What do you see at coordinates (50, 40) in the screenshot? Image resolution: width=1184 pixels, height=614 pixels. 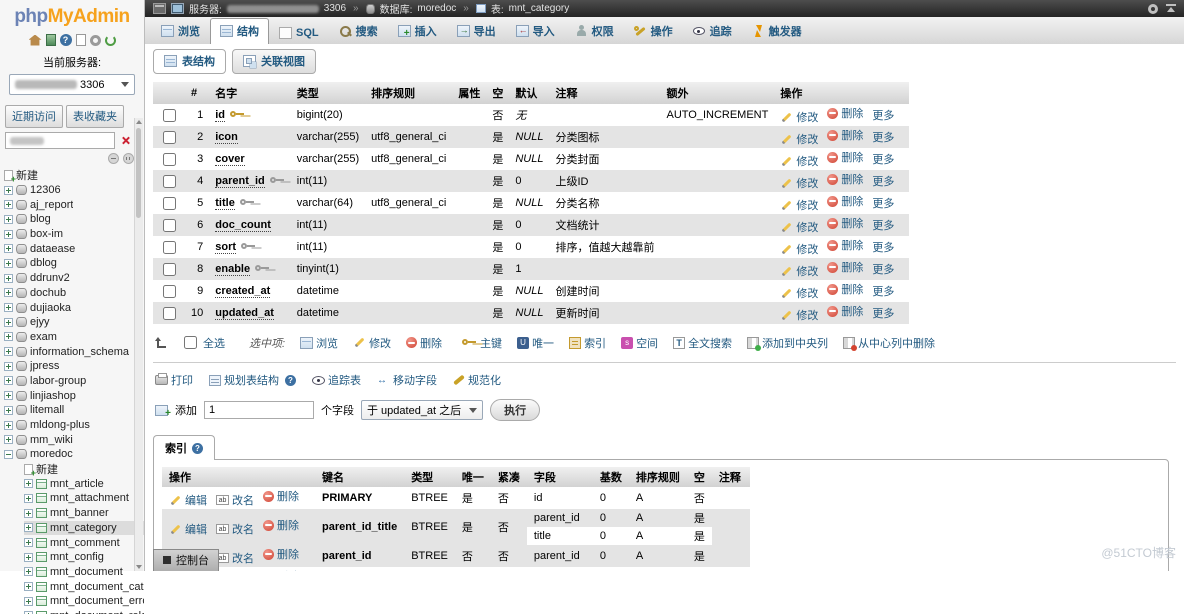 I see `logout-icon` at bounding box center [50, 40].